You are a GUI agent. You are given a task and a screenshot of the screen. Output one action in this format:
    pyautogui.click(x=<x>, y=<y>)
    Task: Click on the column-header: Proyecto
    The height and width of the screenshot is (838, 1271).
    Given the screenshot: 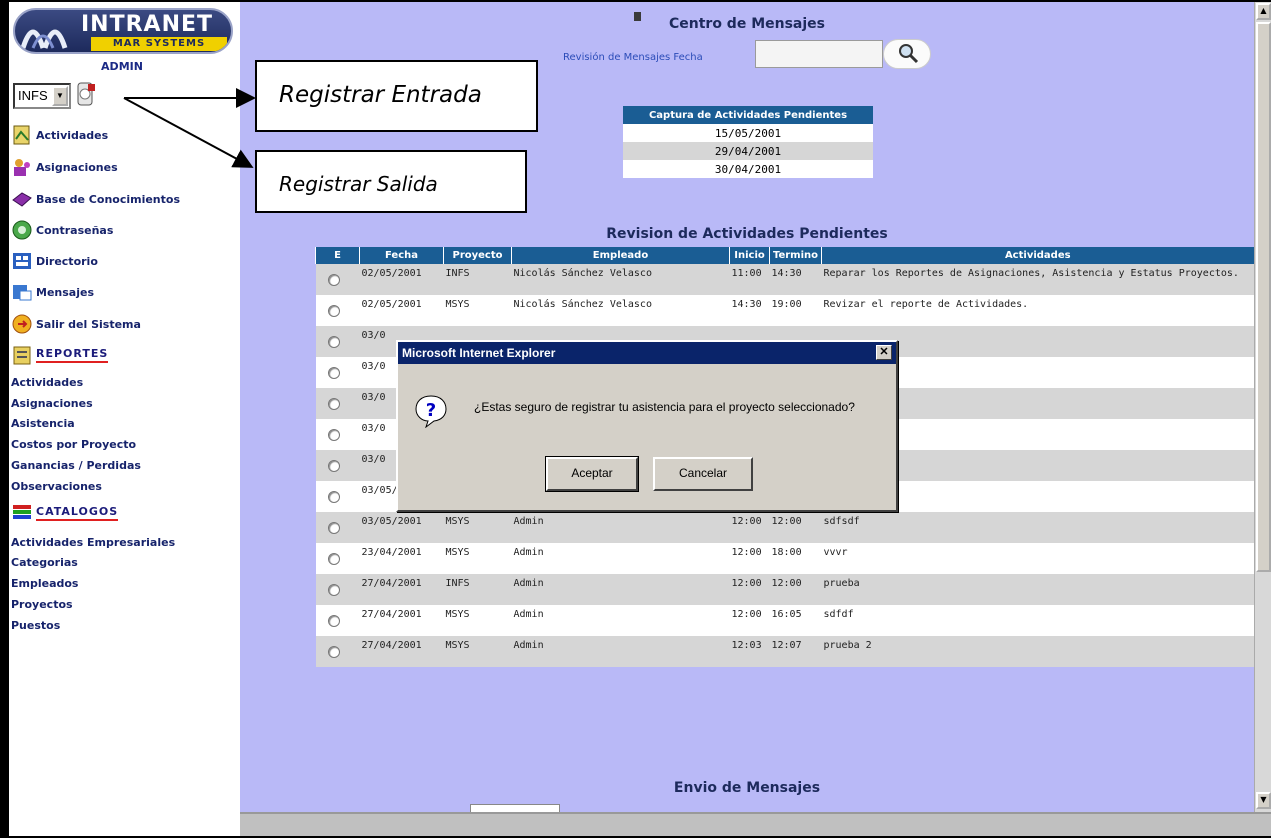 What is the action you would take?
    pyautogui.click(x=477, y=255)
    